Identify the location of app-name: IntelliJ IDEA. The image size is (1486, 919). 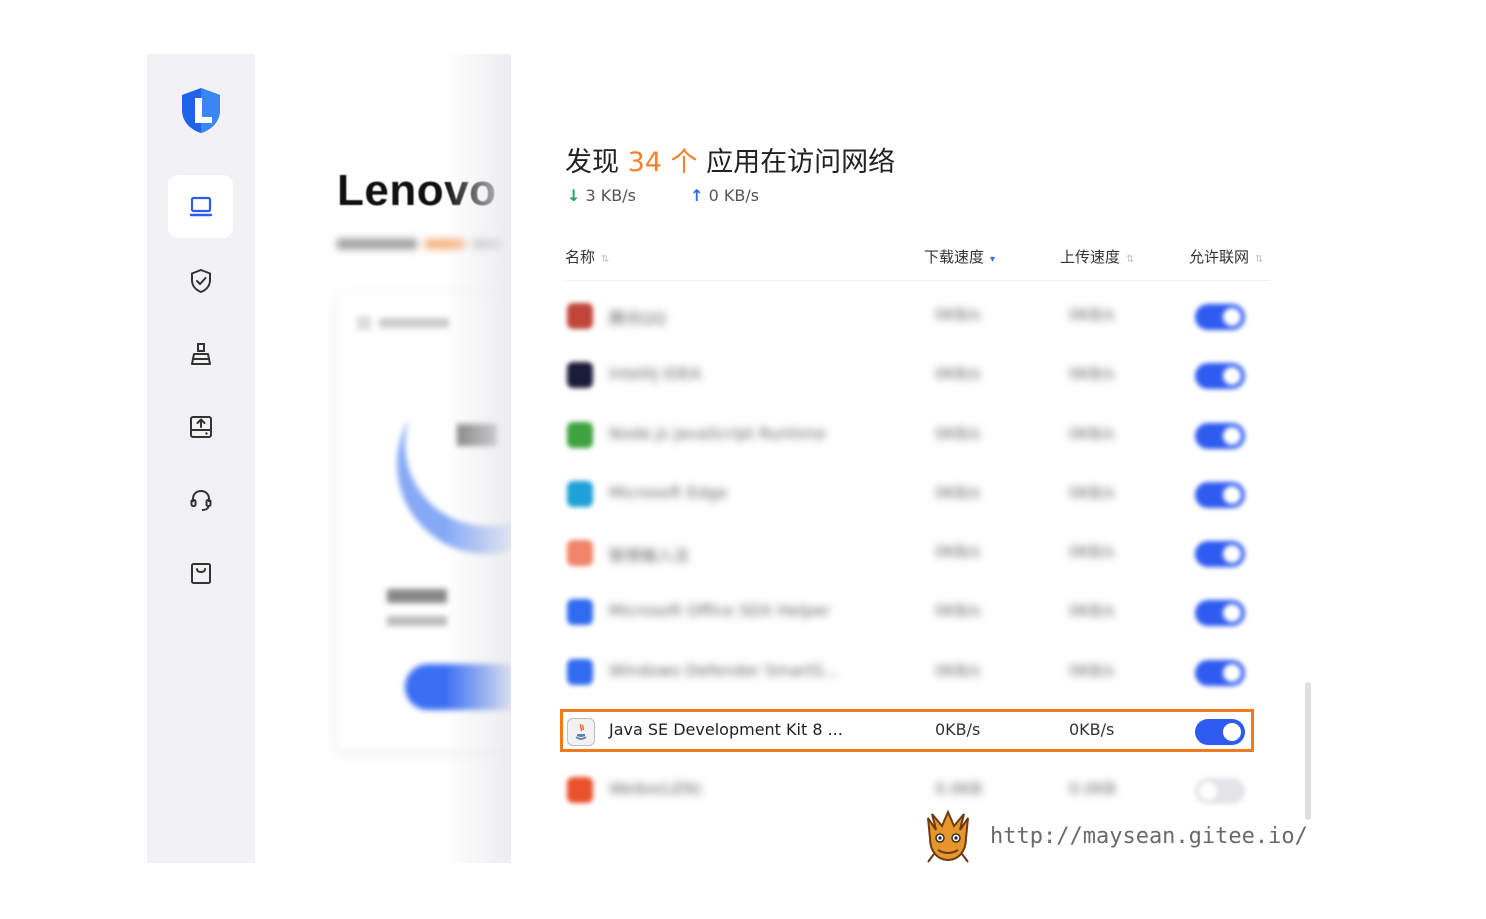
(655, 373).